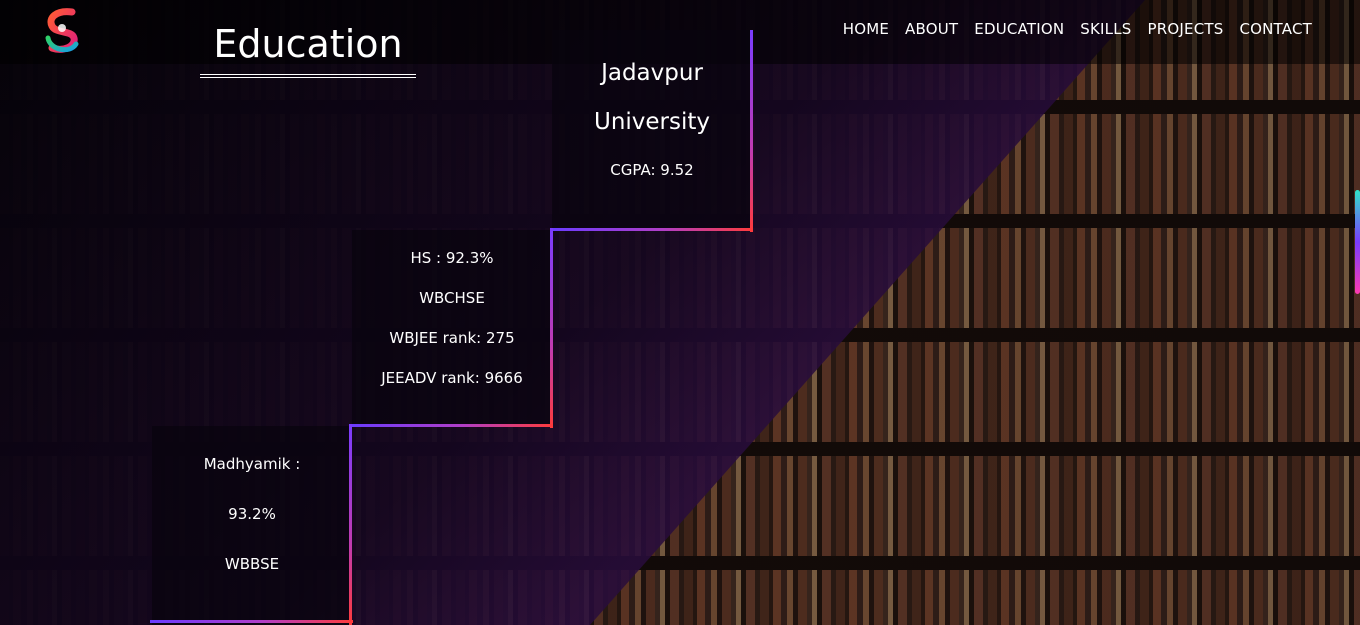  Describe the element at coordinates (452, 298) in the screenshot. I see `hs-board: WBCHSE` at that location.